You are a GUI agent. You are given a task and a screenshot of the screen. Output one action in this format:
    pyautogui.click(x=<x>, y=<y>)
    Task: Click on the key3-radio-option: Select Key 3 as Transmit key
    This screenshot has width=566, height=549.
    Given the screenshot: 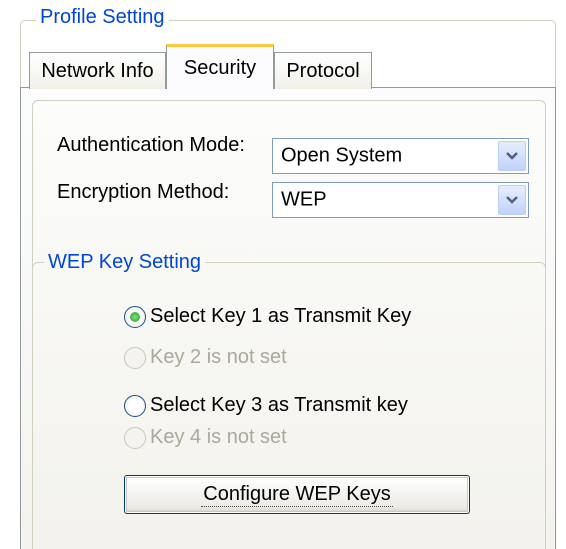 What is the action you would take?
    pyautogui.click(x=266, y=405)
    